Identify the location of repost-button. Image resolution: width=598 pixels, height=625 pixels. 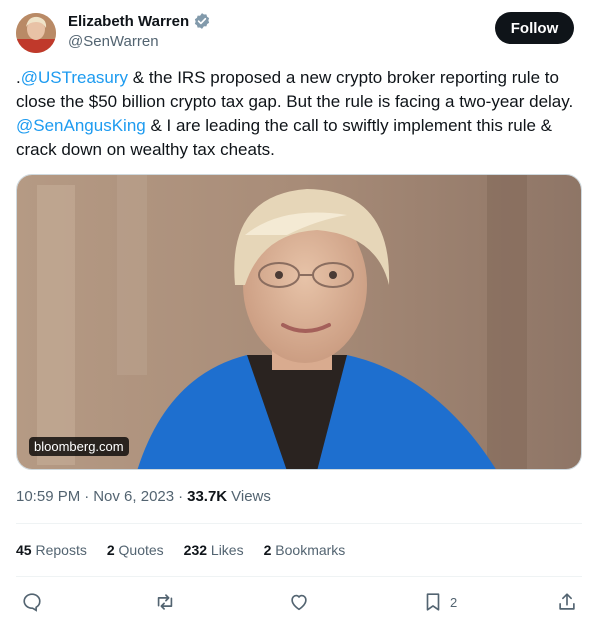
(165, 602).